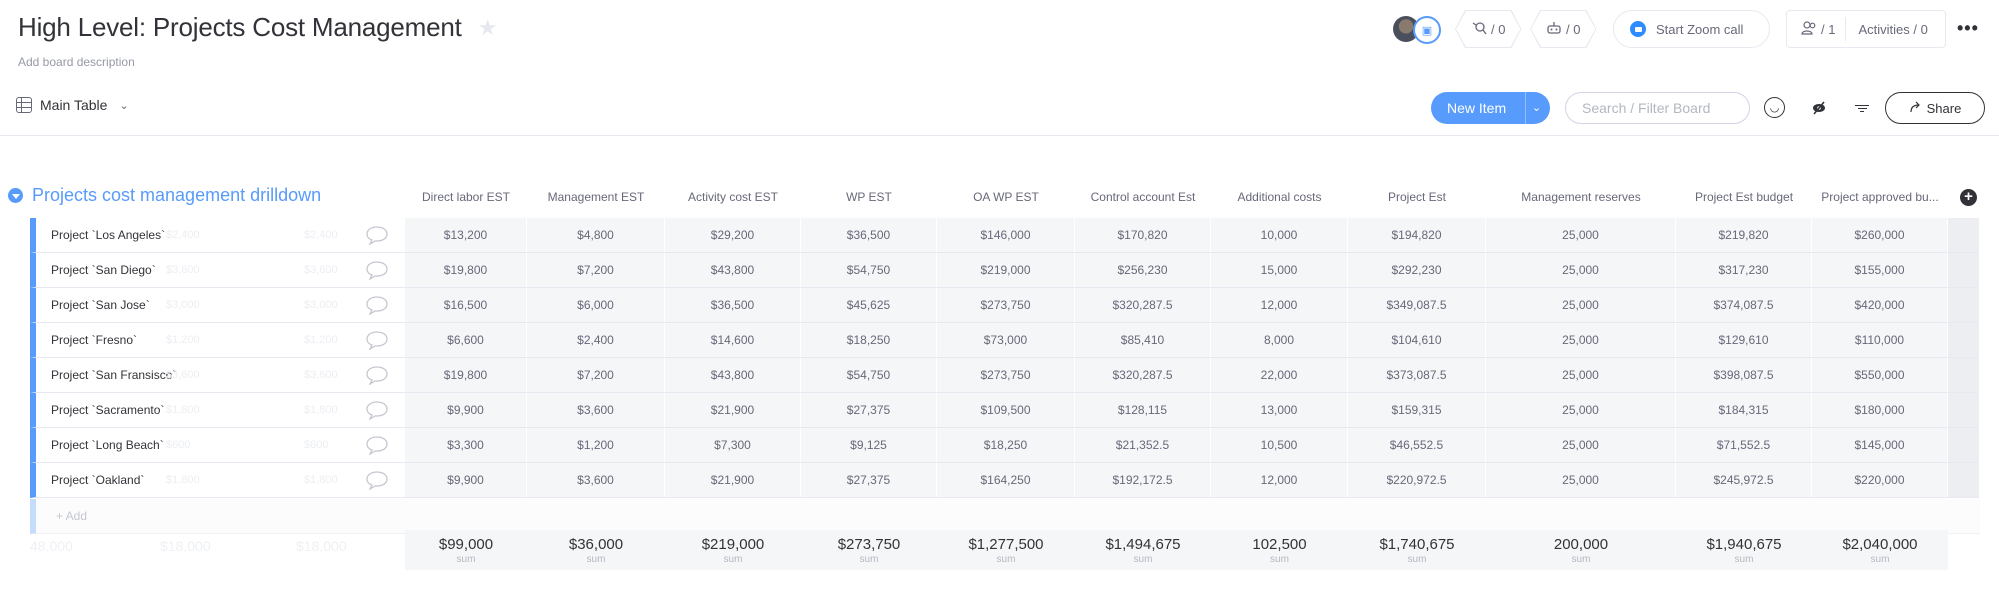  What do you see at coordinates (596, 410) in the screenshot?
I see `cell-1: $3,600` at bounding box center [596, 410].